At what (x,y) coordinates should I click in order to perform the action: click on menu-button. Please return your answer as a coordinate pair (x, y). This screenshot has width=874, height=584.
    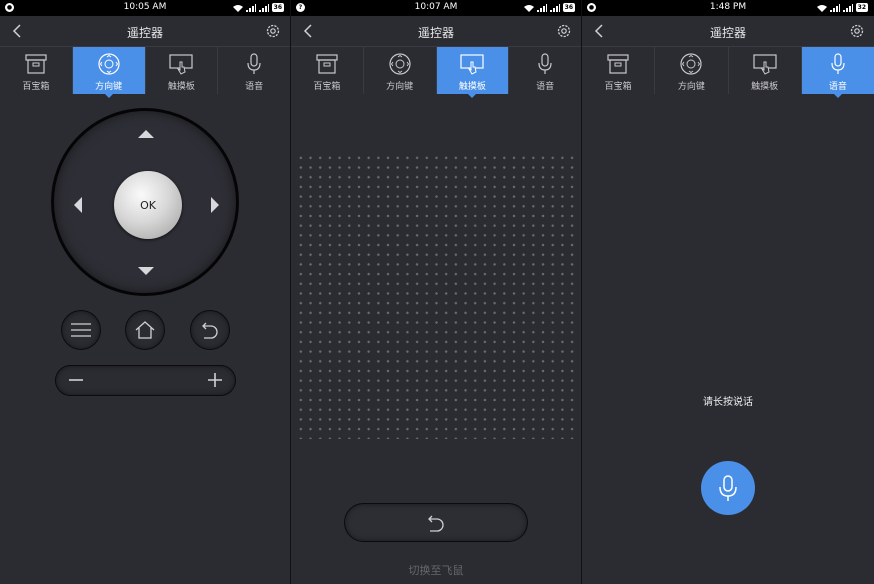
    Looking at the image, I should click on (81, 330).